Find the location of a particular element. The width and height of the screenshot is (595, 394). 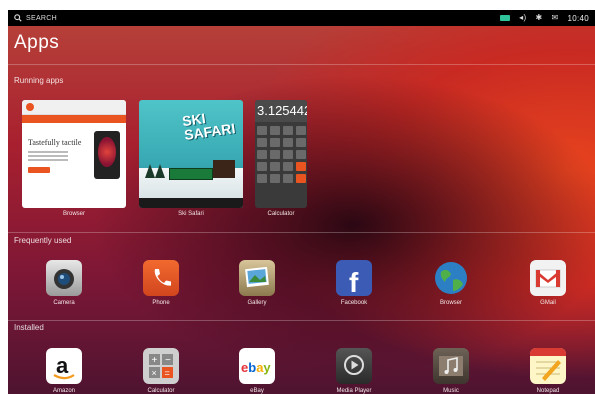

app-amazon: a Amazon is located at coordinates (64, 371).